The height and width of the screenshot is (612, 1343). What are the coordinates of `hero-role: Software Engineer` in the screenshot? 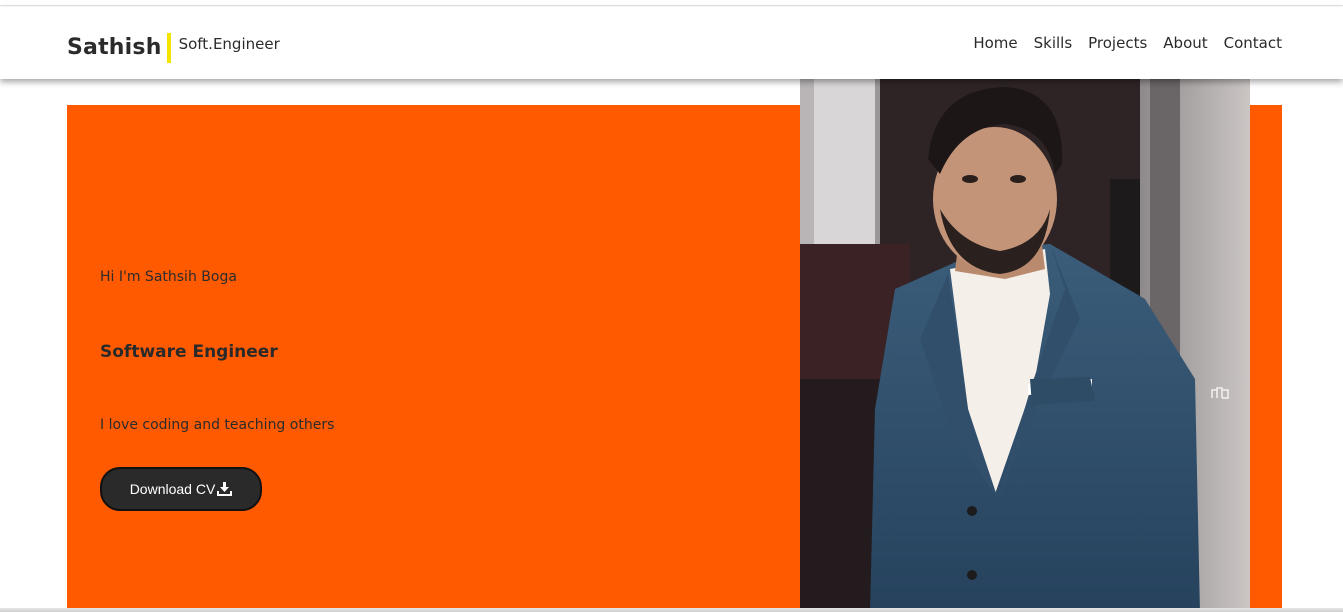 It's located at (189, 352).